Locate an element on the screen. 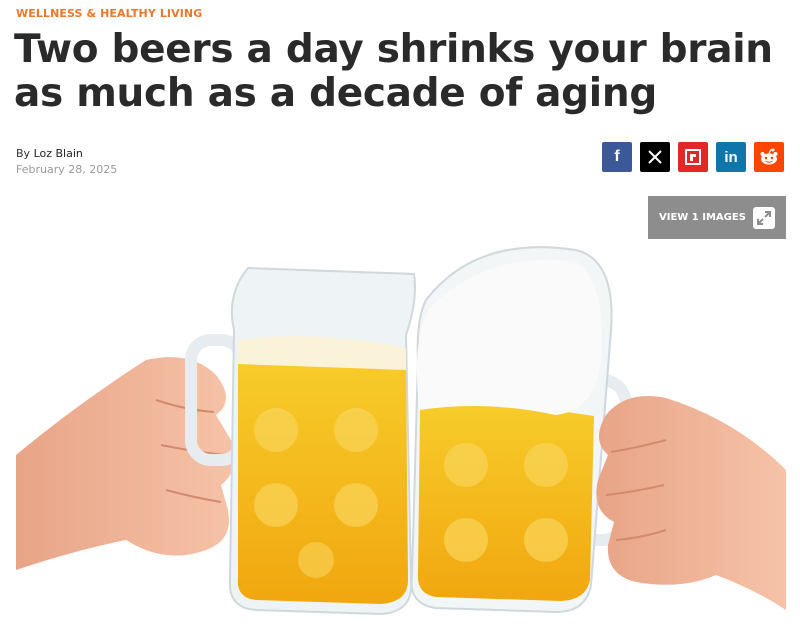 The image size is (800, 631). reddit-icon is located at coordinates (769, 156).